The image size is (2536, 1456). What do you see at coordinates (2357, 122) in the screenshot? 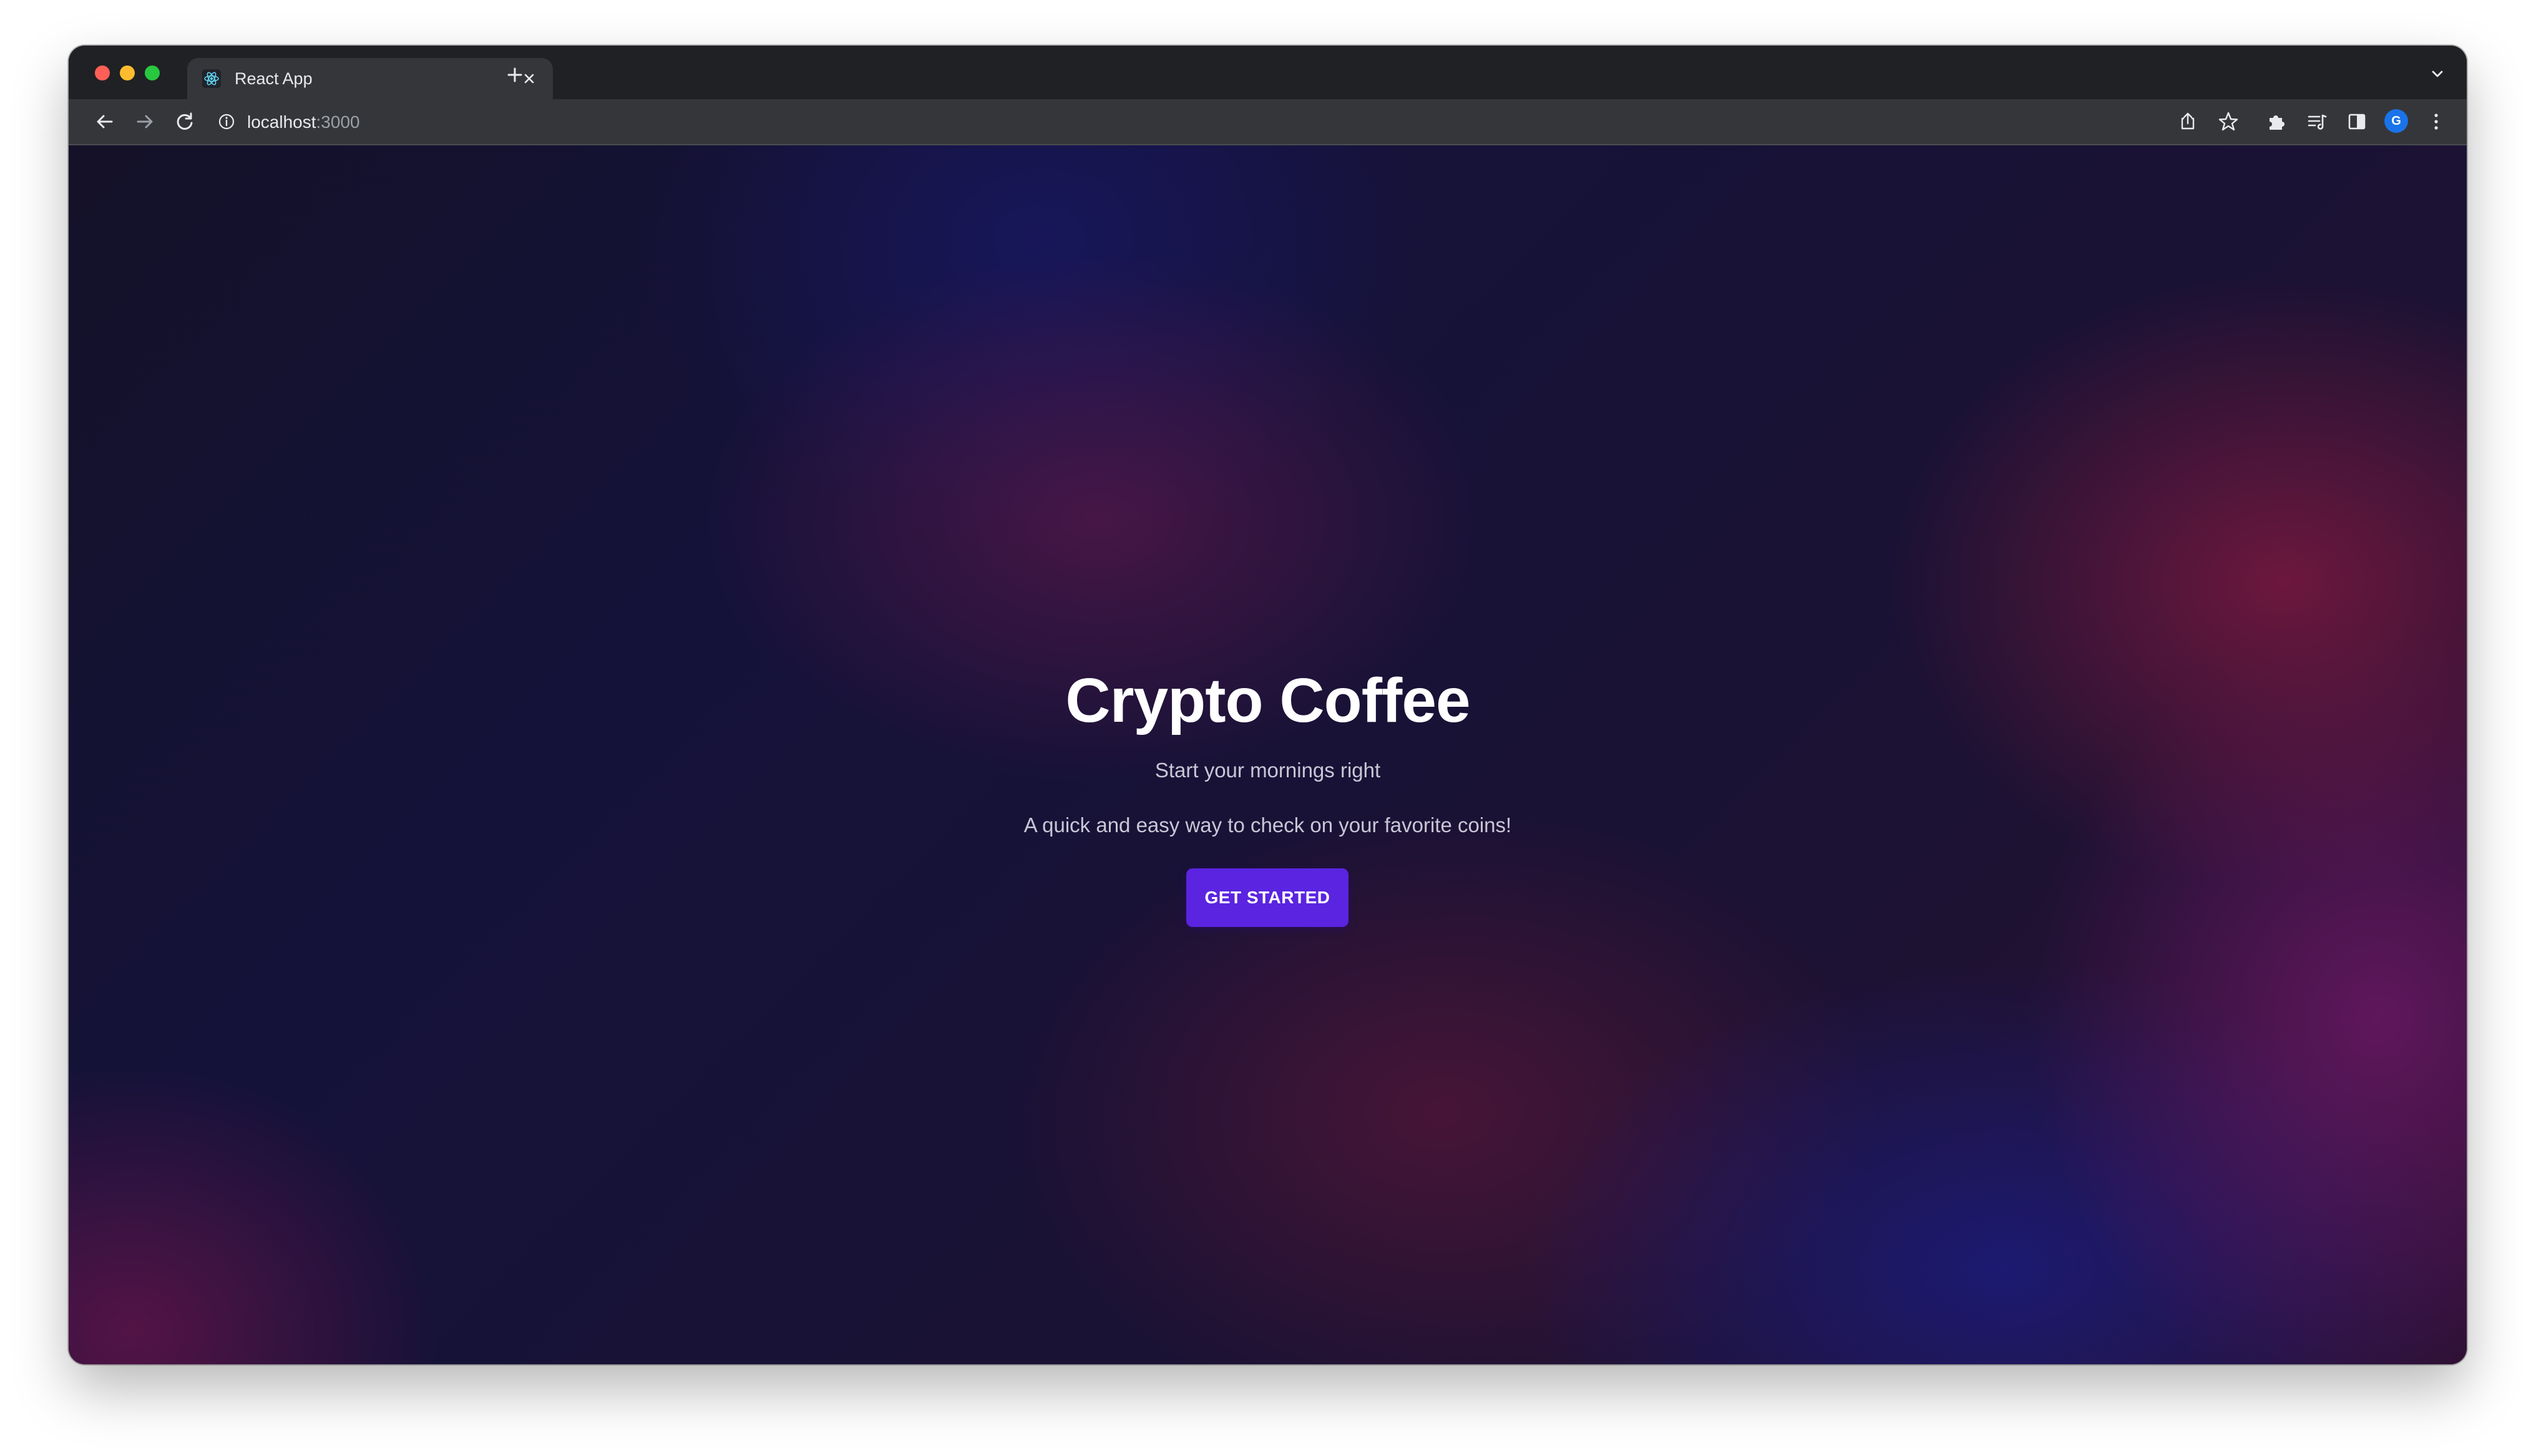
I see `side-panel-icon` at bounding box center [2357, 122].